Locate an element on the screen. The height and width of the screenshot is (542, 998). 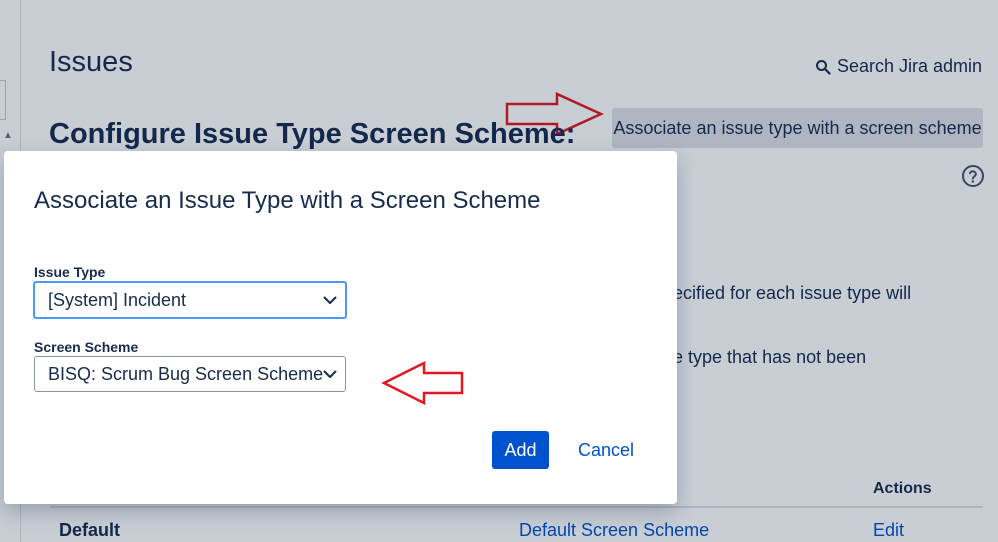
screen-scheme-label: Screen Scheme is located at coordinates (86, 347).